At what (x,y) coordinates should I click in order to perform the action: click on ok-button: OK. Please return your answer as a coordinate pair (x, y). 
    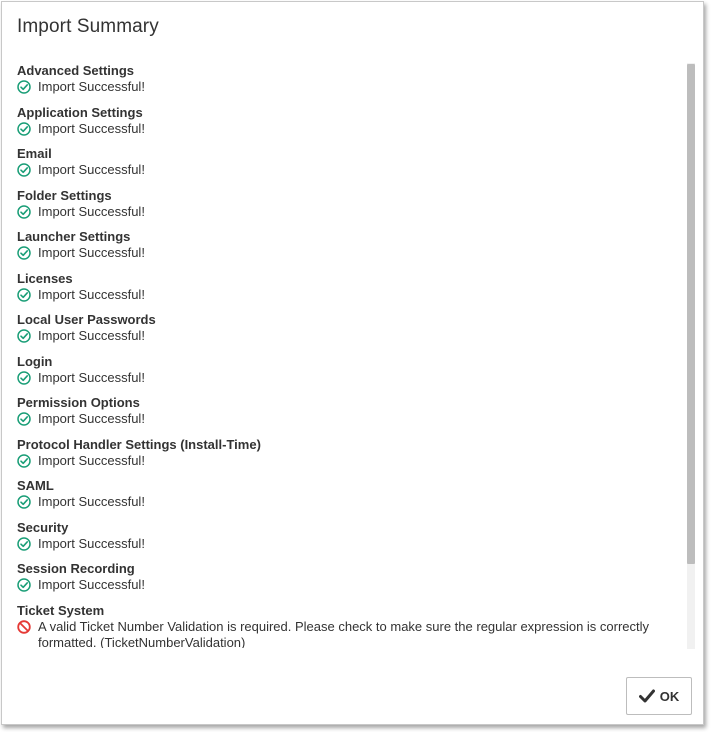
    Looking at the image, I should click on (659, 696).